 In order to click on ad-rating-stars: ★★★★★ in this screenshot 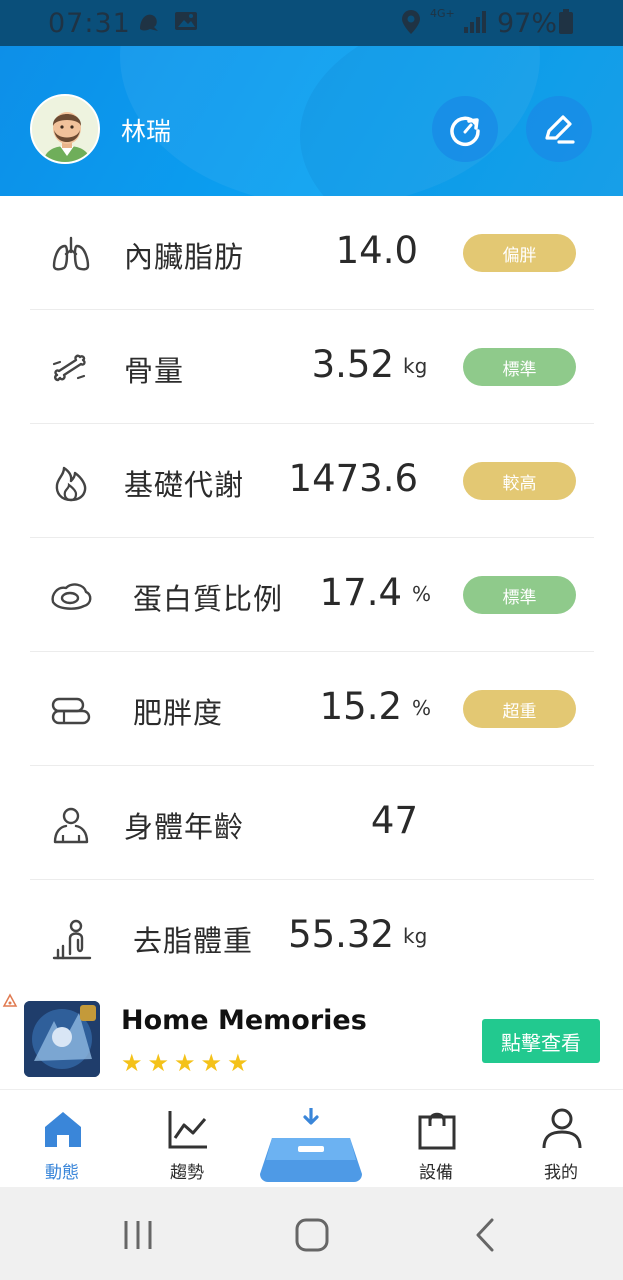, I will do `click(187, 1063)`.